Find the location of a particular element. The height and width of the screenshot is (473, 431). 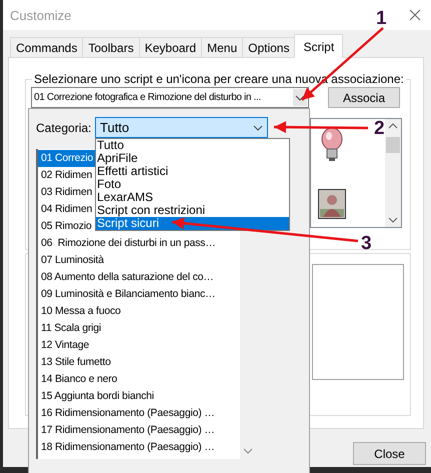

annotation-number: 3 is located at coordinates (366, 243).